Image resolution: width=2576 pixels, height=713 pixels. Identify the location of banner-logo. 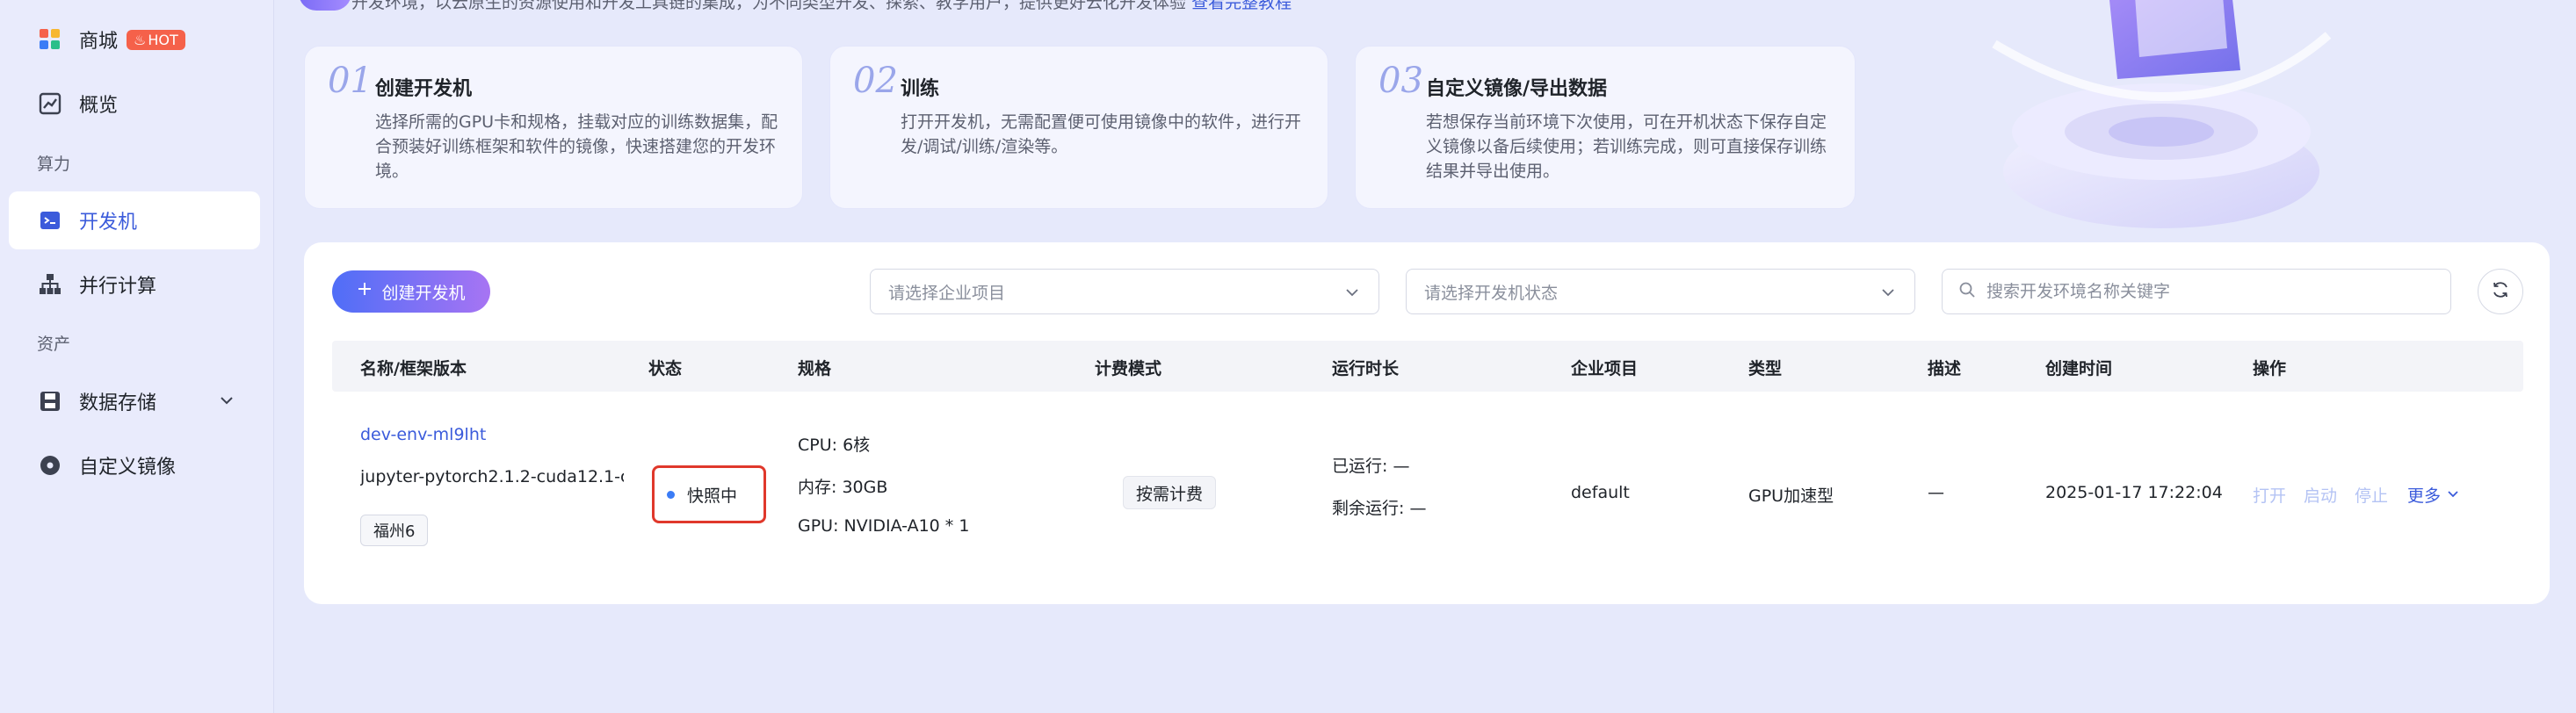
(325, 5).